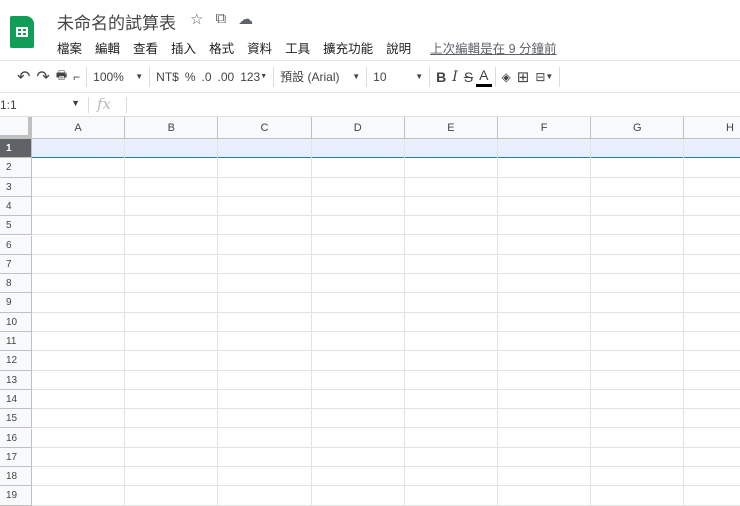  I want to click on redo-icon: ↷, so click(42, 77).